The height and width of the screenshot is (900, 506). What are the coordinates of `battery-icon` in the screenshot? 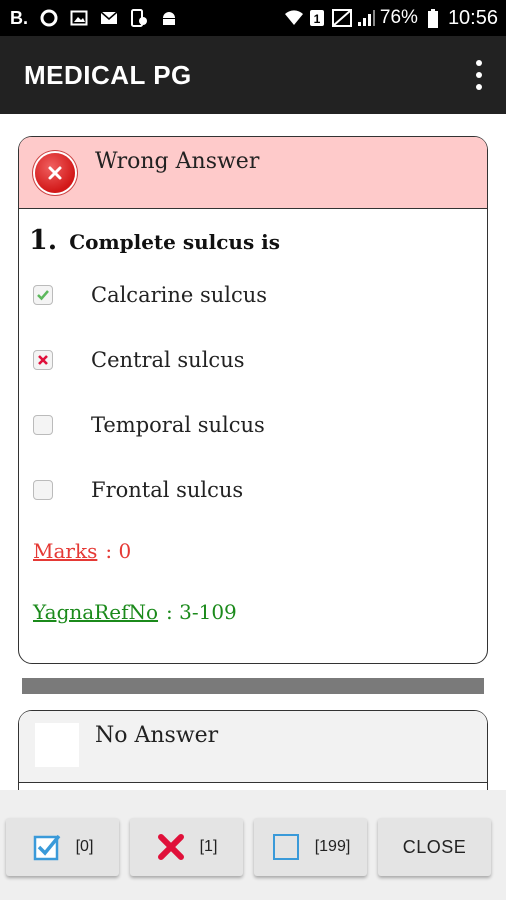 It's located at (433, 18).